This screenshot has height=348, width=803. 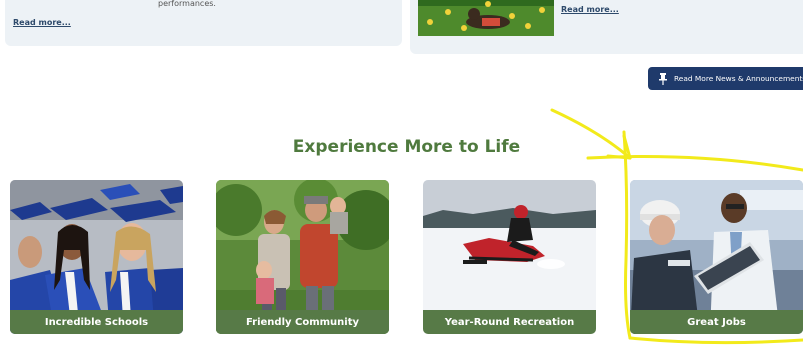 I want to click on read-more-news-button: Read More News & Announcements, so click(x=725, y=78).